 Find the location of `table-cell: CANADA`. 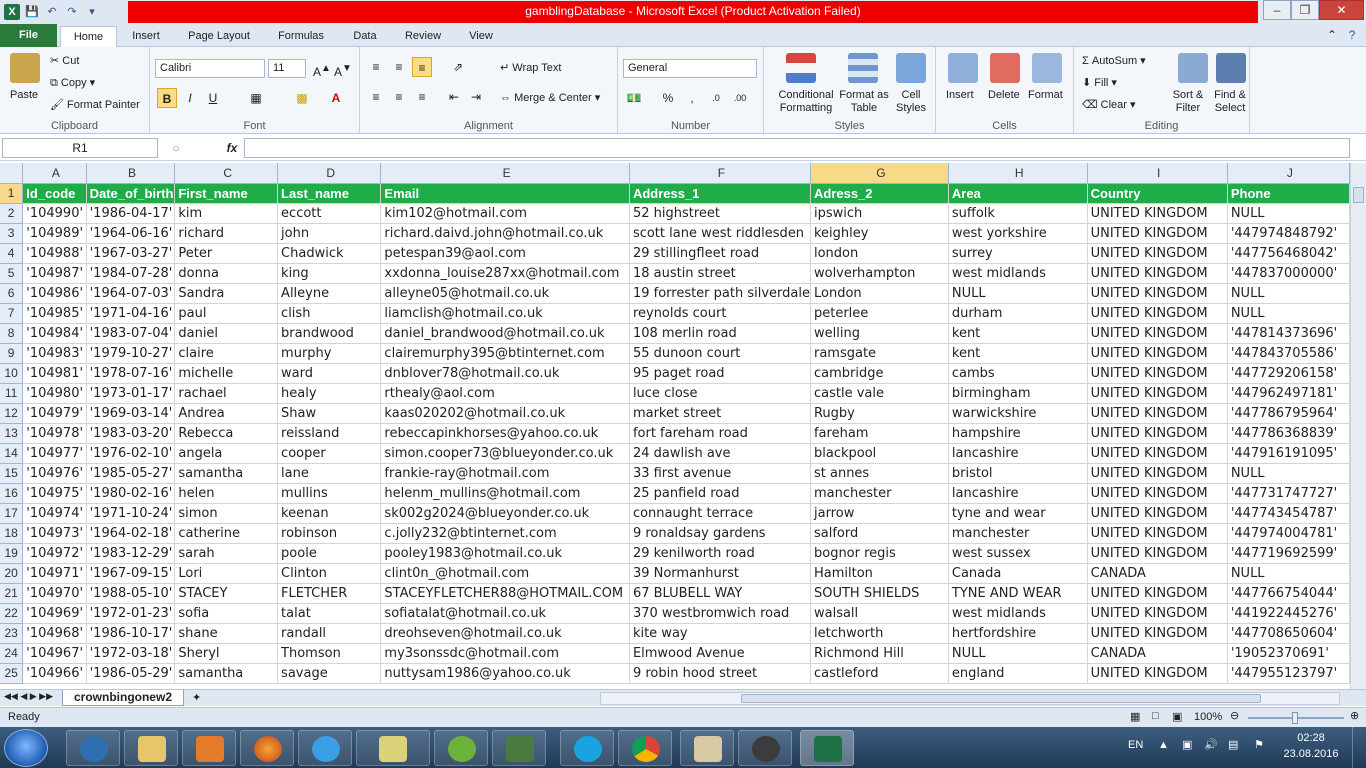

table-cell: CANADA is located at coordinates (1157, 653).